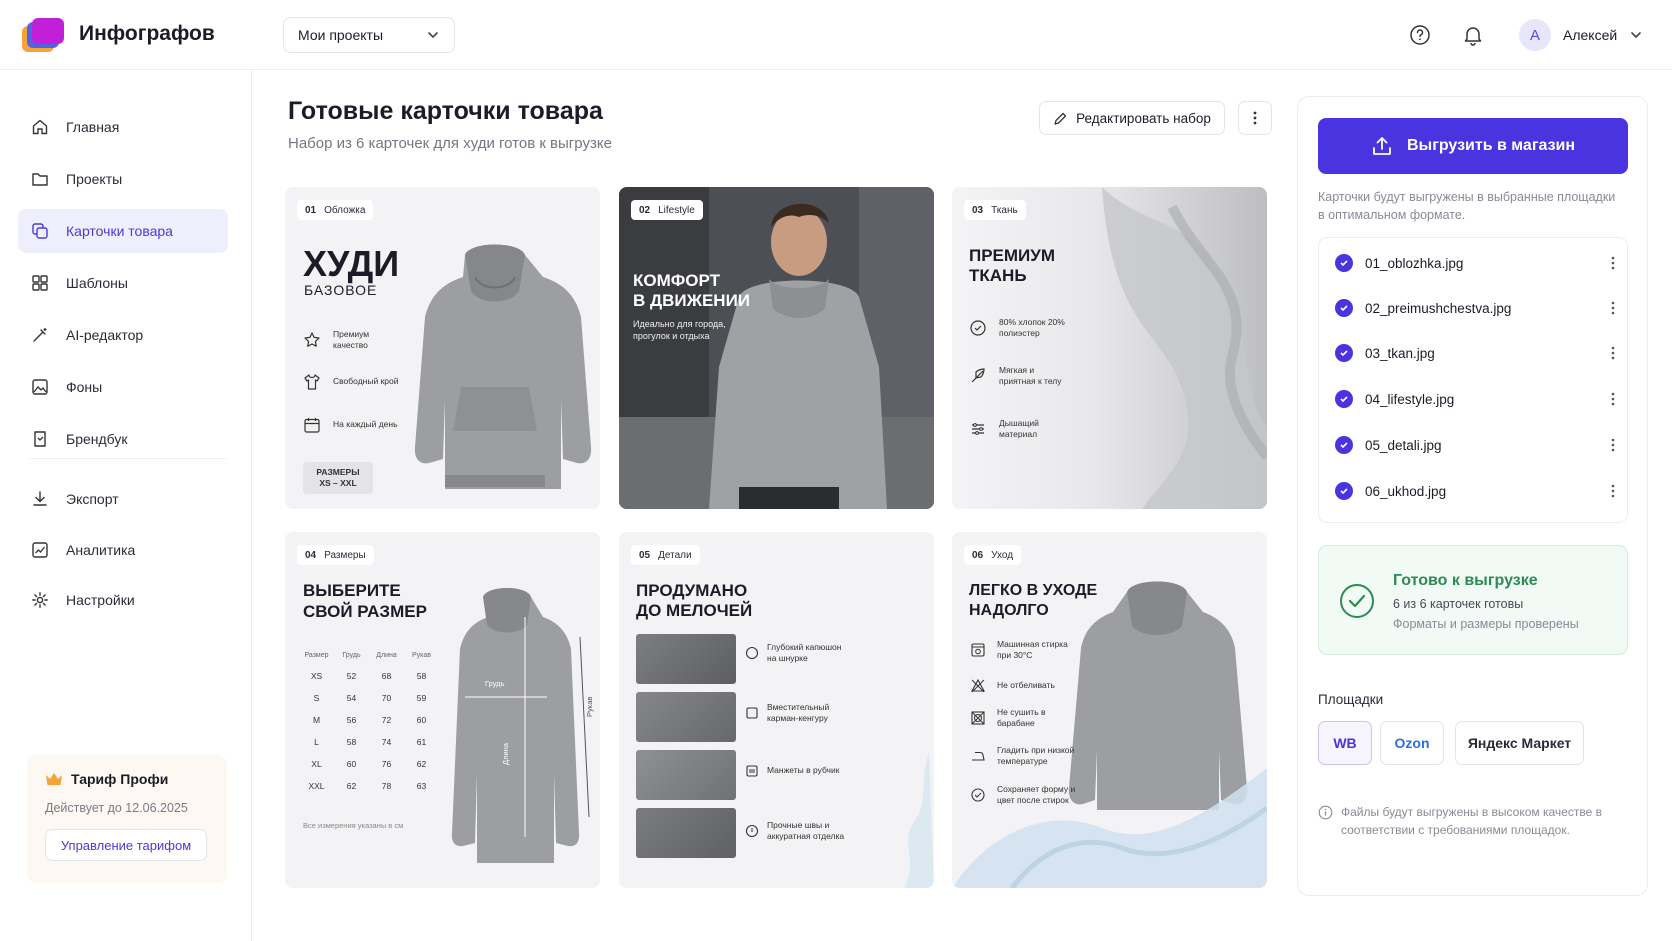 The image size is (1672, 941). I want to click on lifestyle-photo-image, so click(776, 348).